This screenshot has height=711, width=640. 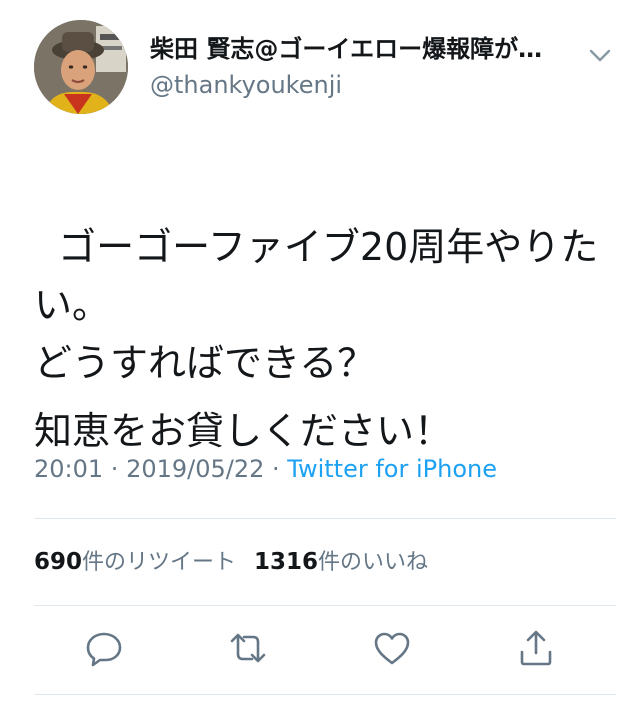 I want to click on tweet-stats: 690件のリツイート 1316件のいいね, so click(x=231, y=562).